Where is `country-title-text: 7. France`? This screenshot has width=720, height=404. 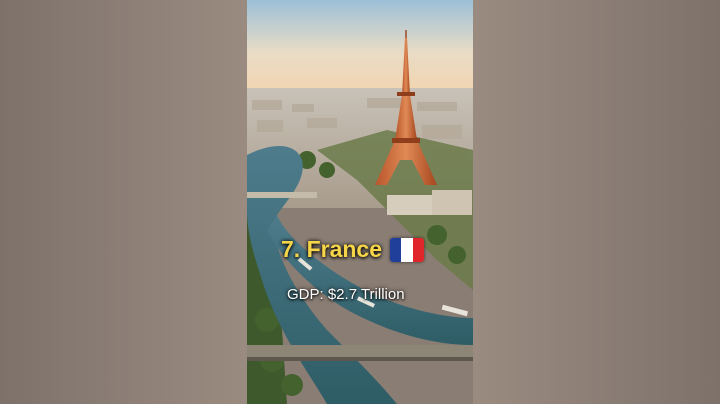 country-title-text: 7. France is located at coordinates (331, 249).